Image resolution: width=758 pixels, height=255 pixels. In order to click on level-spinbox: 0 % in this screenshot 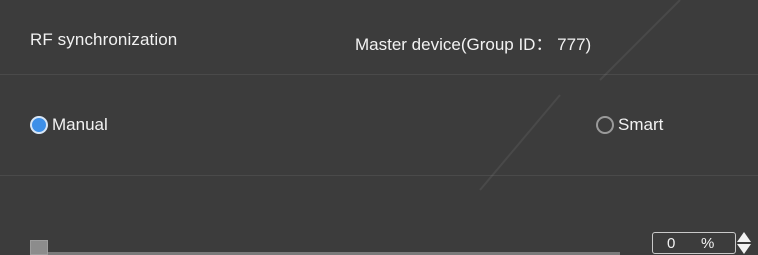, I will do `click(694, 243)`.